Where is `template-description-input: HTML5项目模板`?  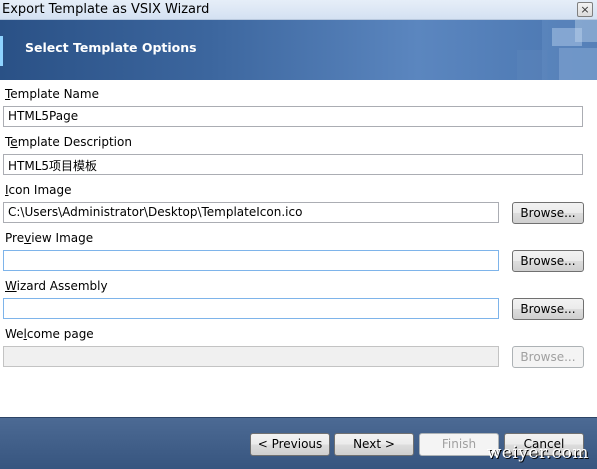
template-description-input: HTML5项目模板 is located at coordinates (293, 164).